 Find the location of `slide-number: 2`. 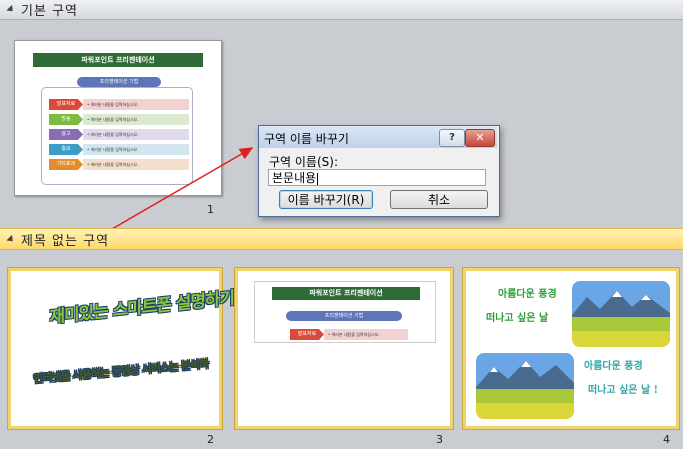

slide-number: 2 is located at coordinates (210, 439).